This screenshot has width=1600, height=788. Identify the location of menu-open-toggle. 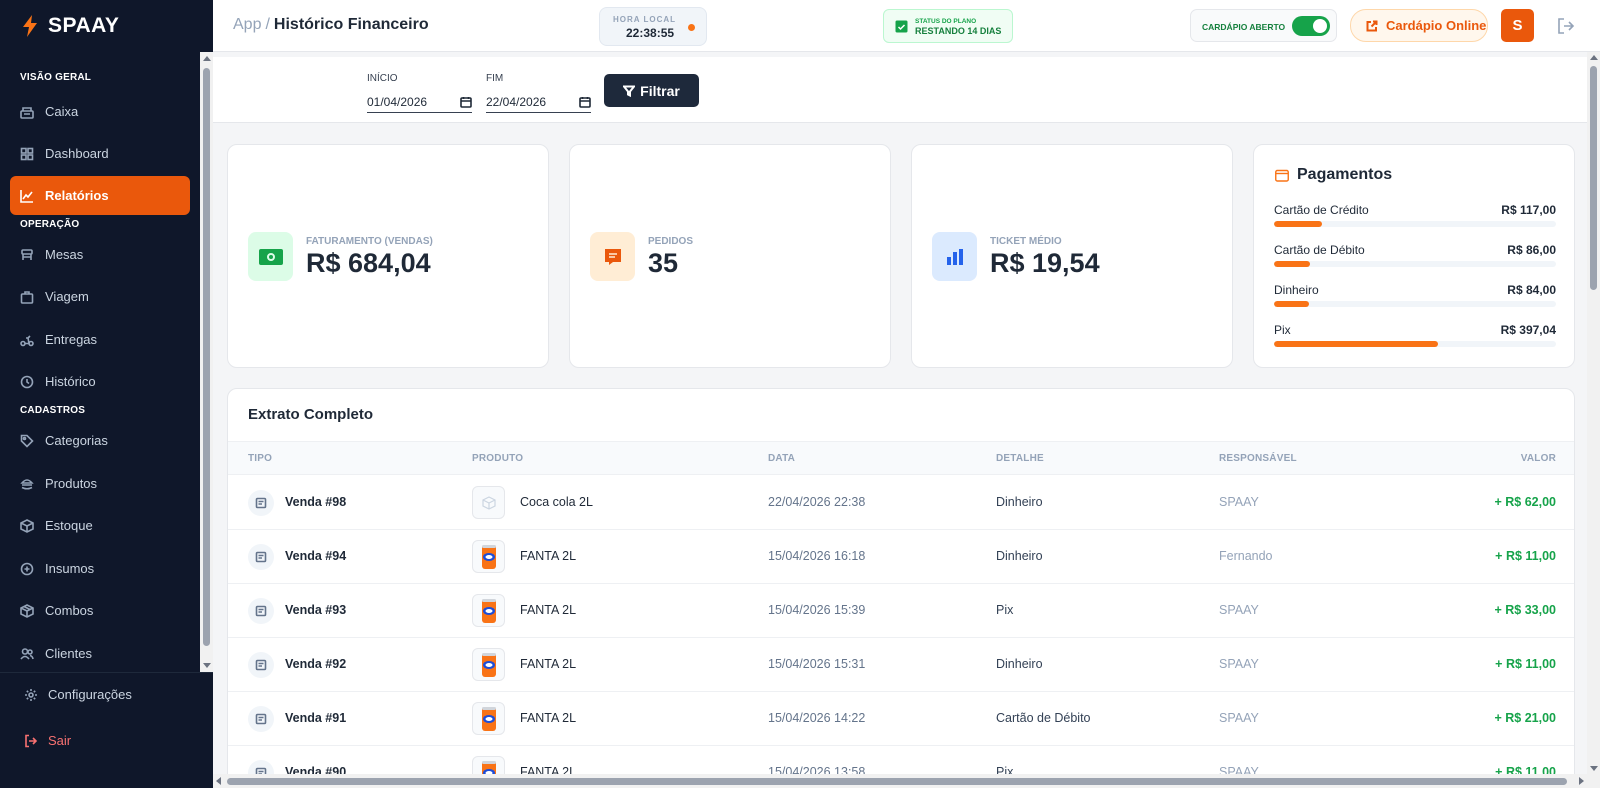
(1311, 26).